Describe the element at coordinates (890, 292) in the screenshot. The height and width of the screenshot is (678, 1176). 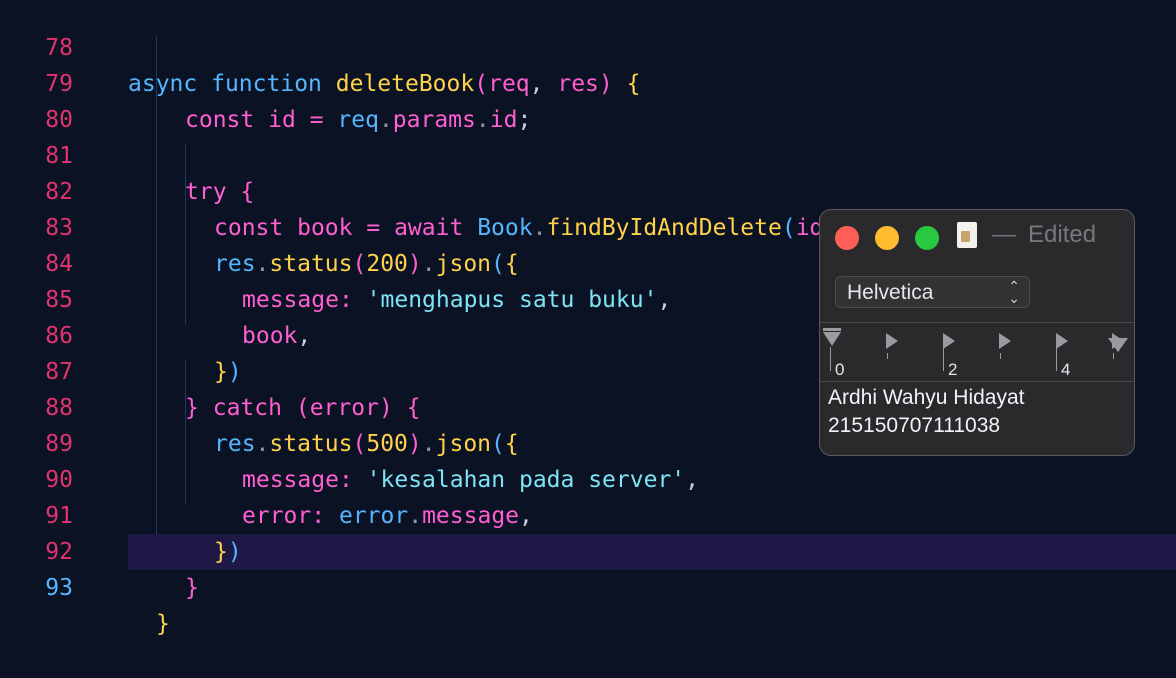
I see `font-family-value: Helvetica` at that location.